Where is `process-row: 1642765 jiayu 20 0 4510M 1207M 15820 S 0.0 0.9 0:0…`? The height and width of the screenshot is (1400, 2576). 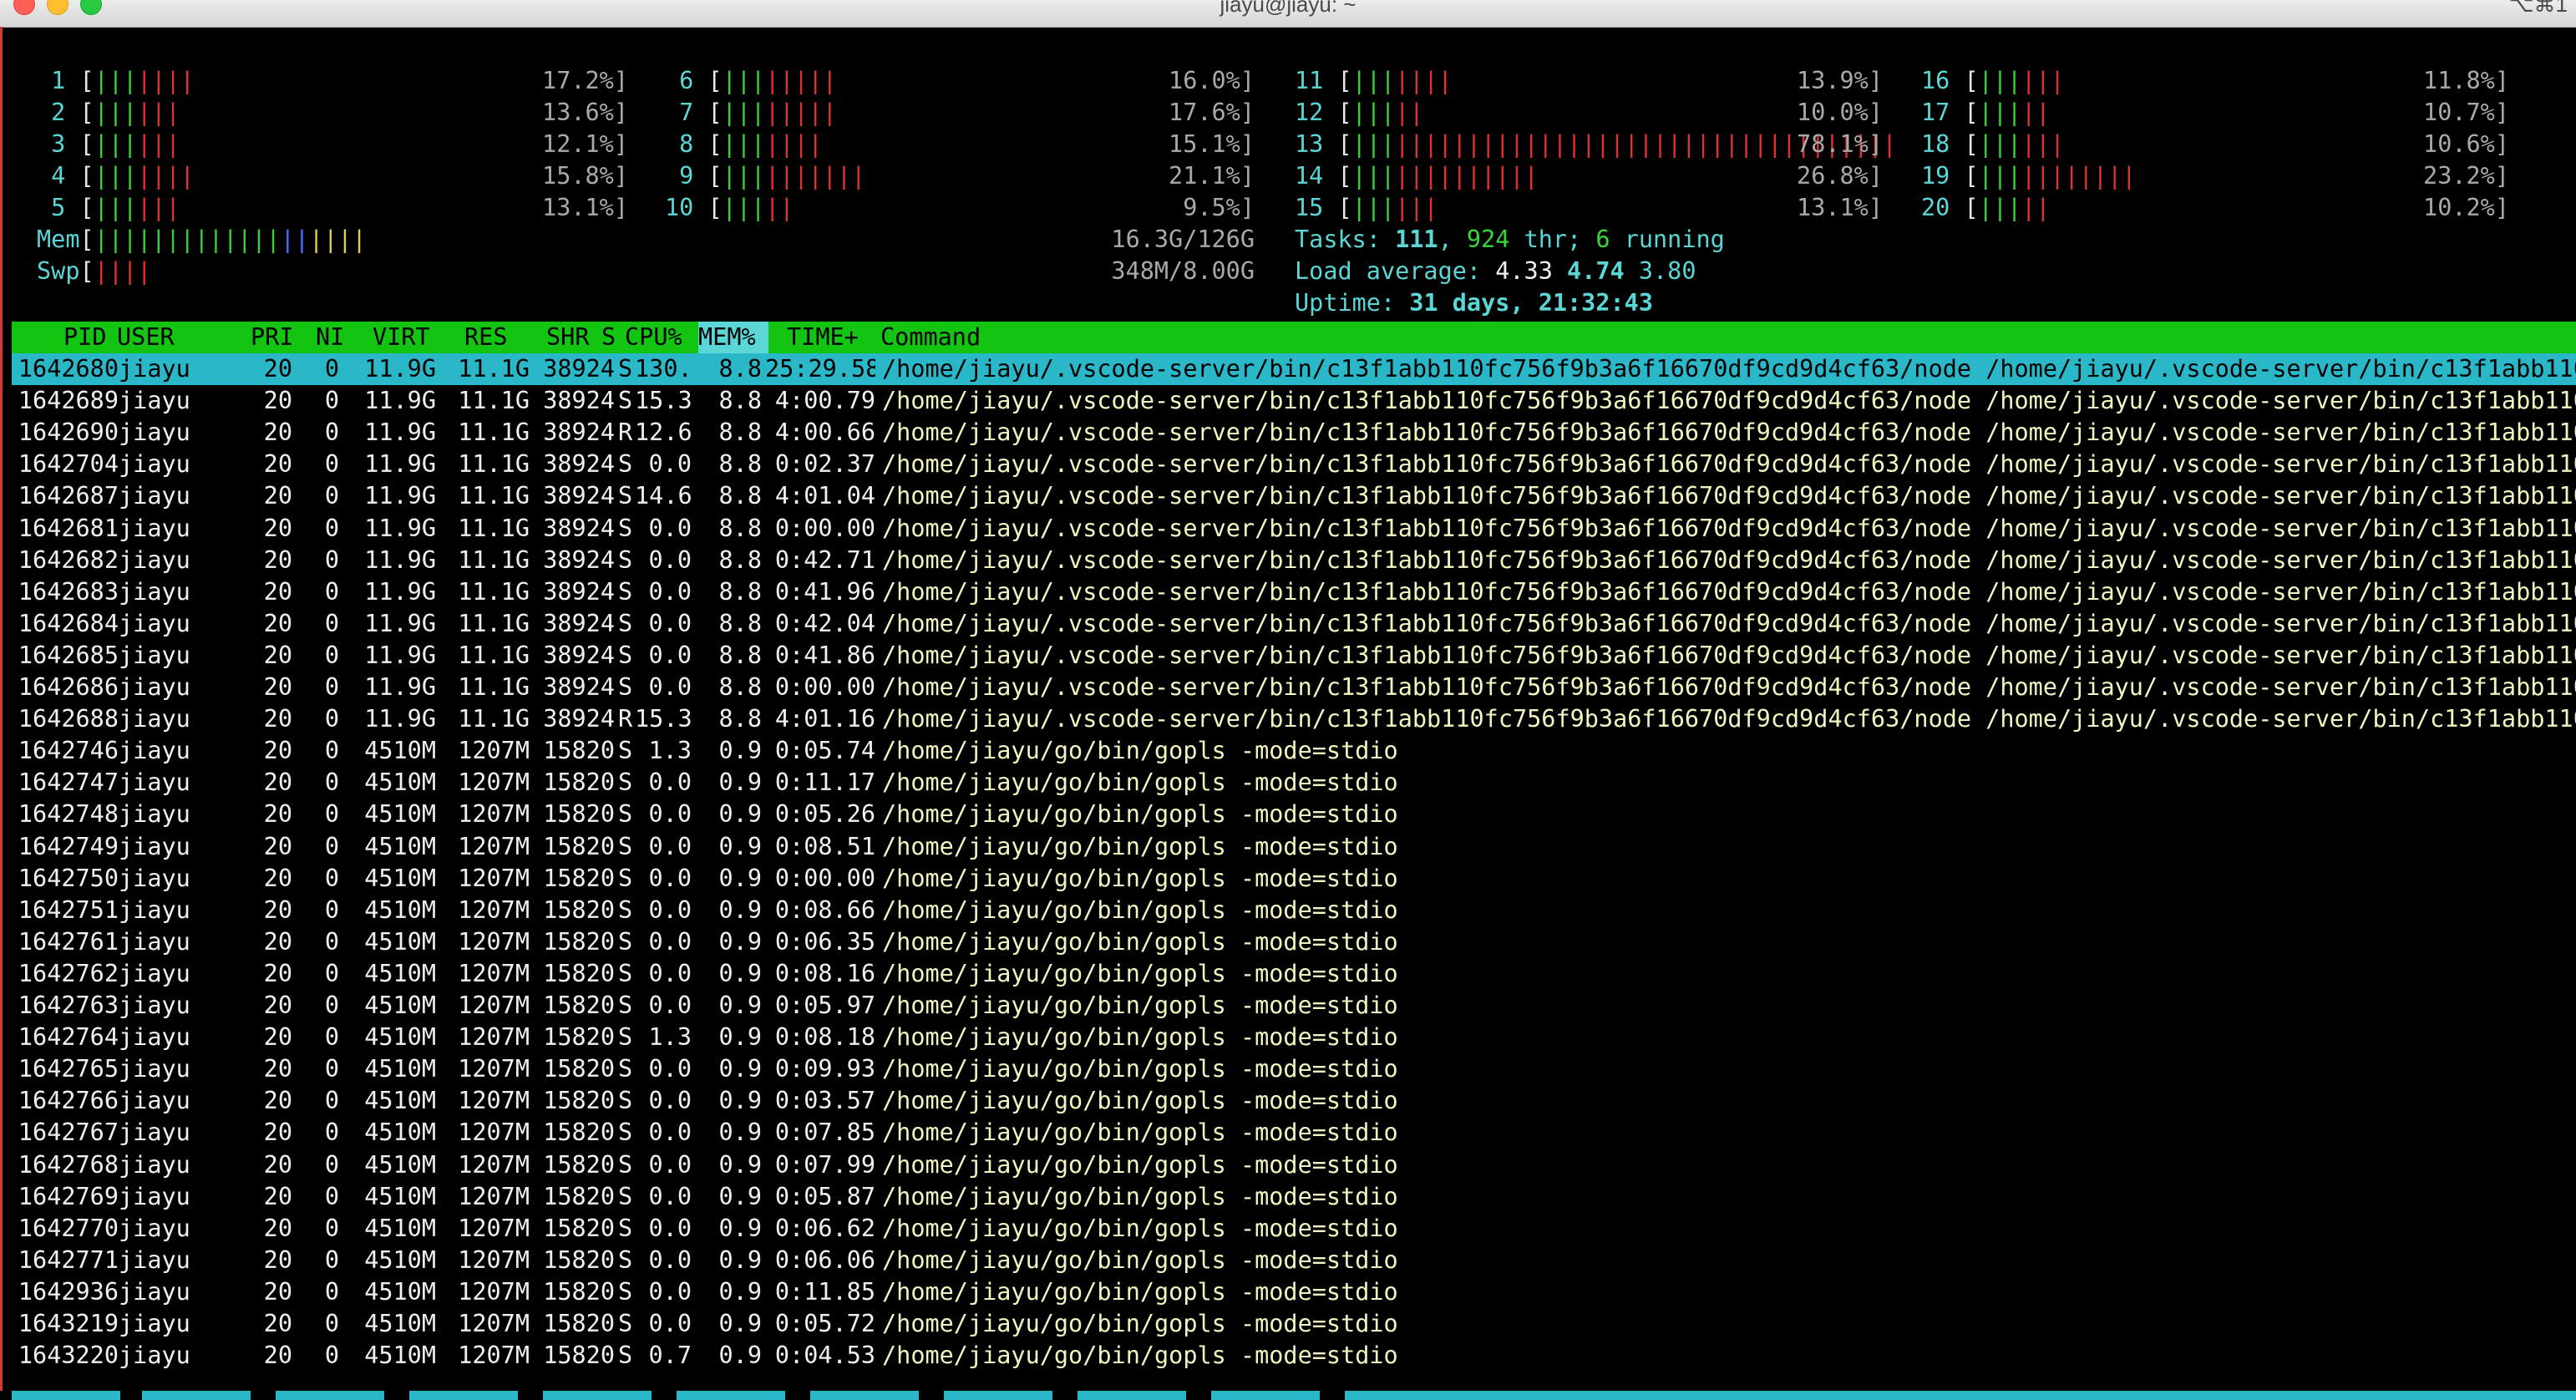
process-row: 1642765 jiayu 20 0 4510M 1207M 15820 S 0.0 0.9 0:0… is located at coordinates (1294, 1069).